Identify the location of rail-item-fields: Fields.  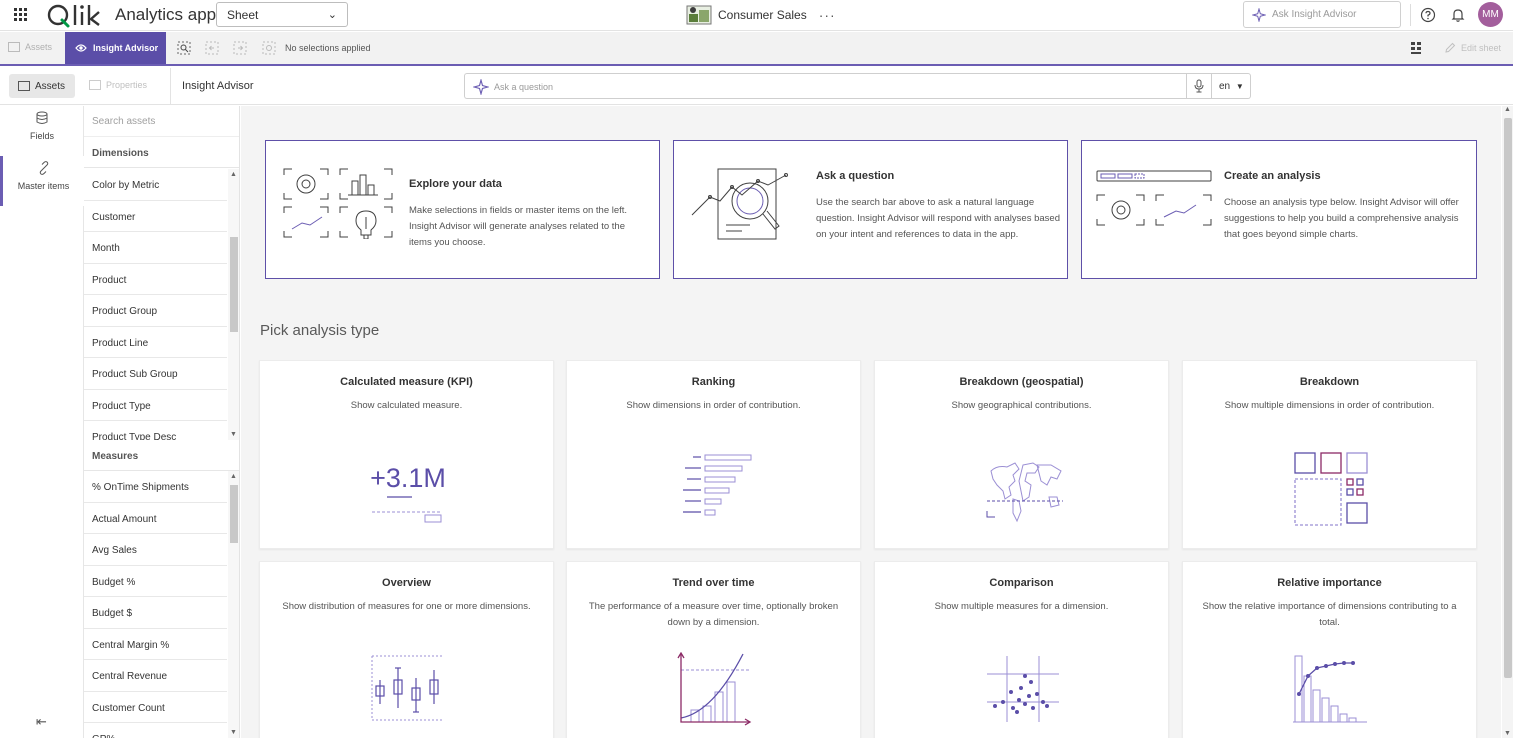
(42, 131).